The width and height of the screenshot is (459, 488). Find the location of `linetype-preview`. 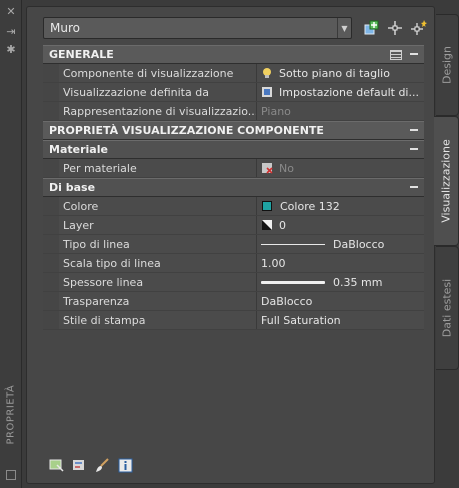

linetype-preview is located at coordinates (293, 244).